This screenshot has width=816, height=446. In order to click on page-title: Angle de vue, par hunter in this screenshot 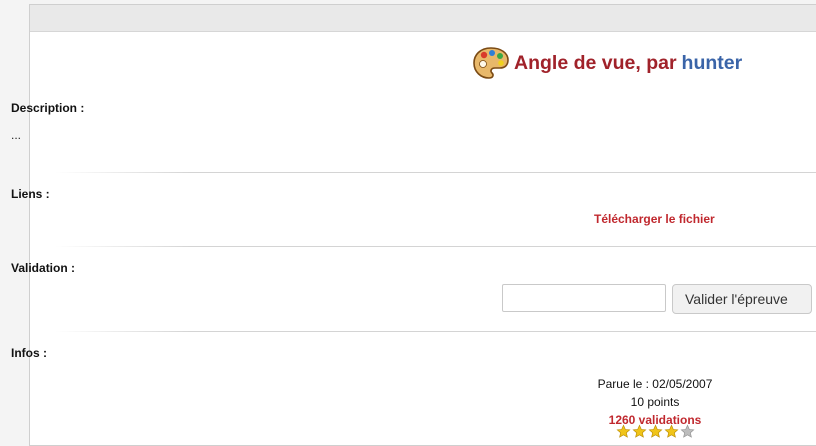, I will do `click(607, 63)`.